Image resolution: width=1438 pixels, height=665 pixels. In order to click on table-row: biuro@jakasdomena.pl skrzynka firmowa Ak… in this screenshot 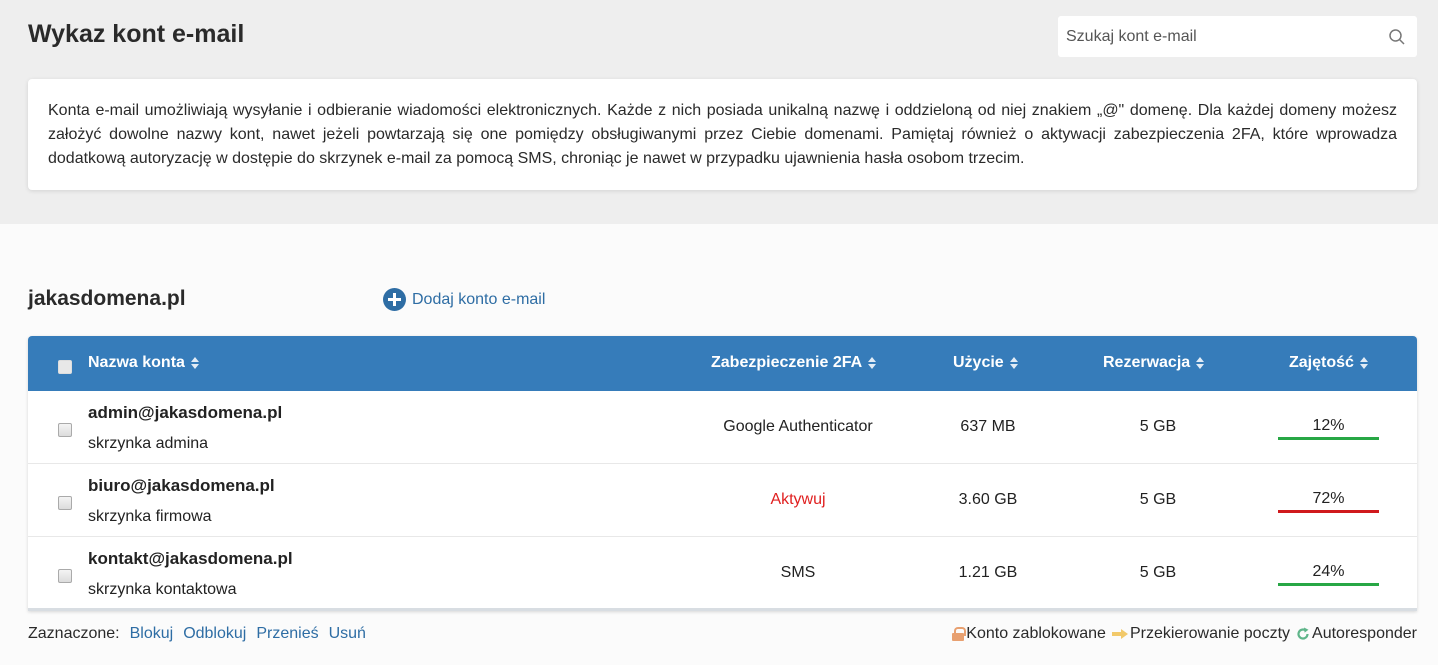, I will do `click(722, 500)`.